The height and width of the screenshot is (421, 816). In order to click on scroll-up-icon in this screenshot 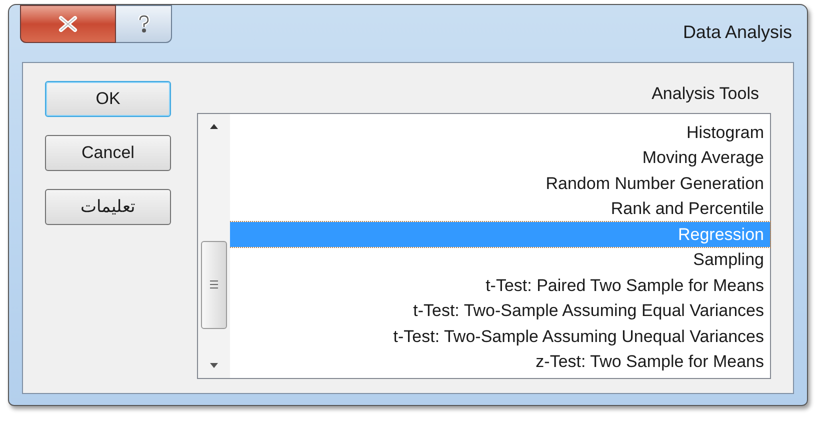, I will do `click(214, 125)`.